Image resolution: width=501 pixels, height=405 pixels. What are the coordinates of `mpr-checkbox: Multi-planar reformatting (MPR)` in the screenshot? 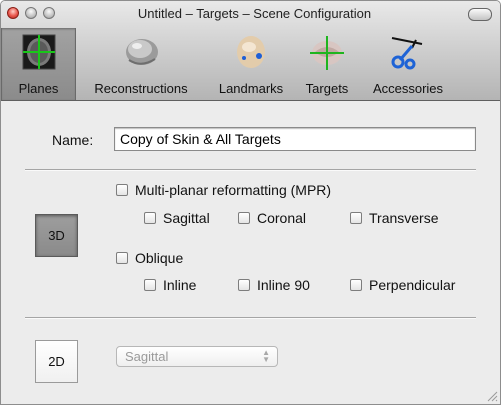 It's located at (223, 190).